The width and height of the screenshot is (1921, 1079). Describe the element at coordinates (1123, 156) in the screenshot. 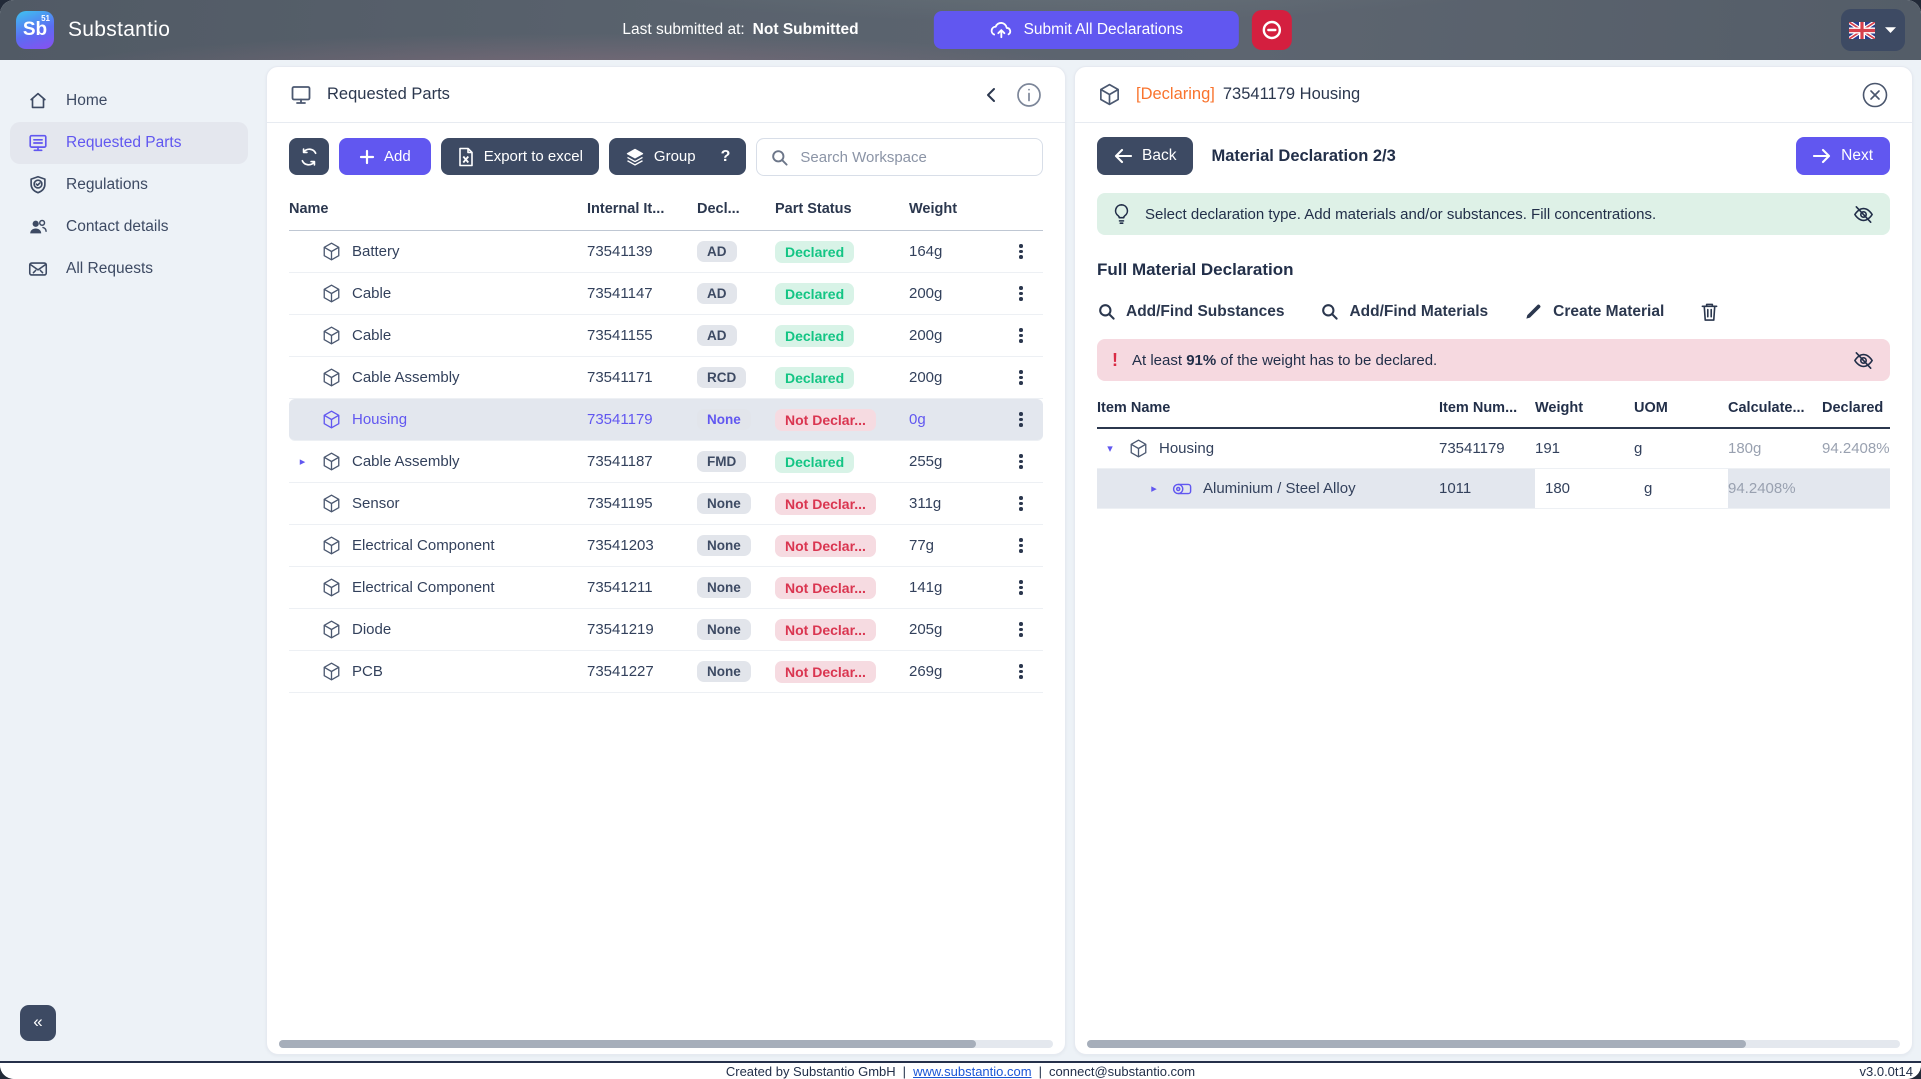

I see `arrow-left-icon` at that location.